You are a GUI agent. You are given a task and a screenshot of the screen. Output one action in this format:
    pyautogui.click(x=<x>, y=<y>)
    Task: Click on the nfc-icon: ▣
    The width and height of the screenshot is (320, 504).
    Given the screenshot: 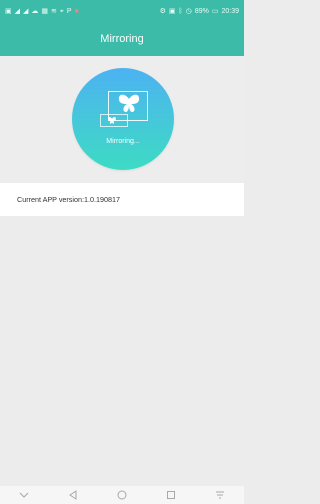 What is the action you would take?
    pyautogui.click(x=172, y=11)
    